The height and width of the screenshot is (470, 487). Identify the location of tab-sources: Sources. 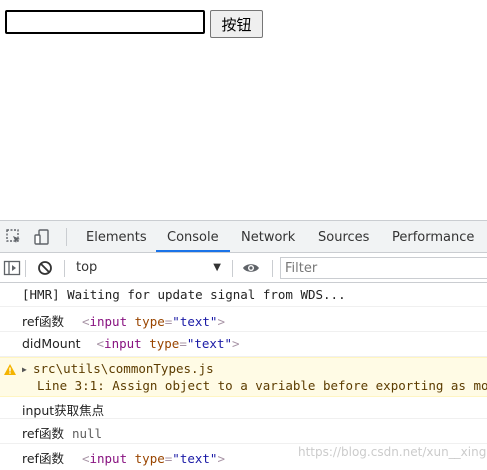
(343, 236).